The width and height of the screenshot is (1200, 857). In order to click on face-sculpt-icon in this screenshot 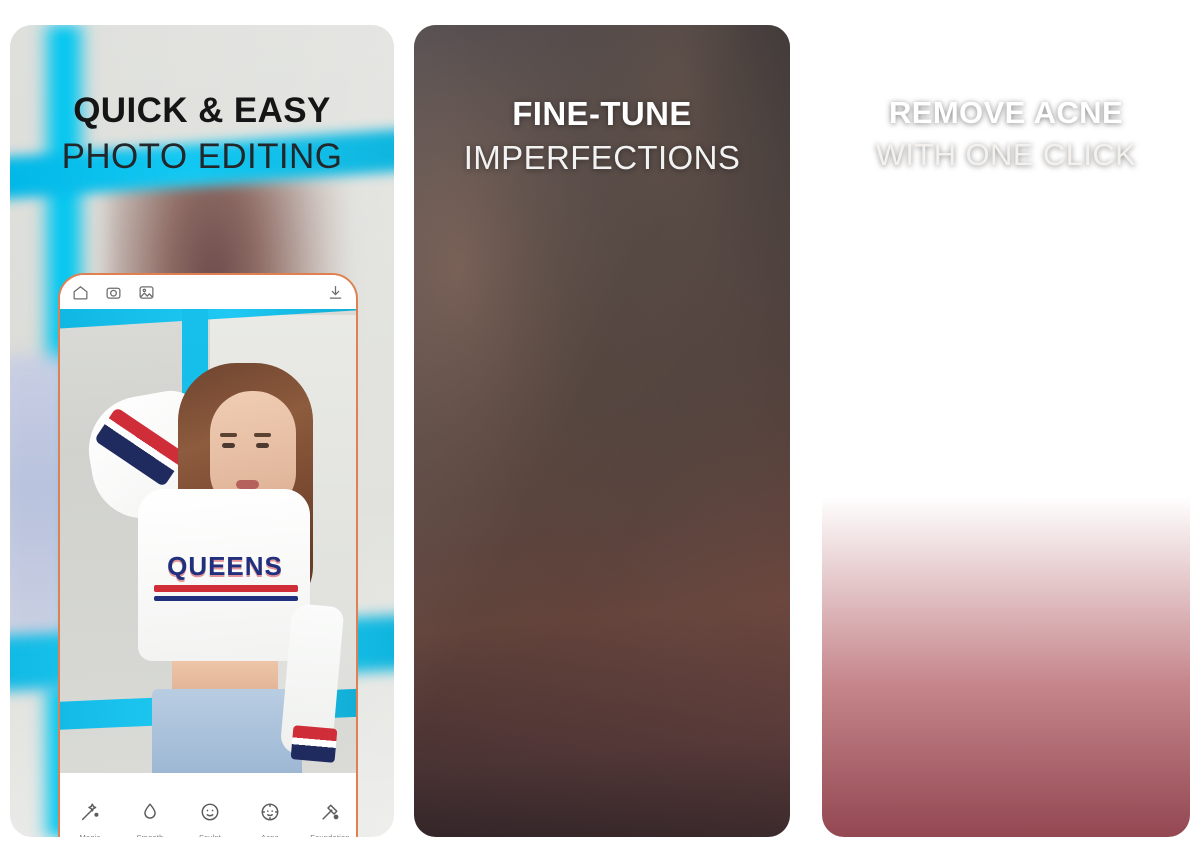, I will do `click(210, 814)`.